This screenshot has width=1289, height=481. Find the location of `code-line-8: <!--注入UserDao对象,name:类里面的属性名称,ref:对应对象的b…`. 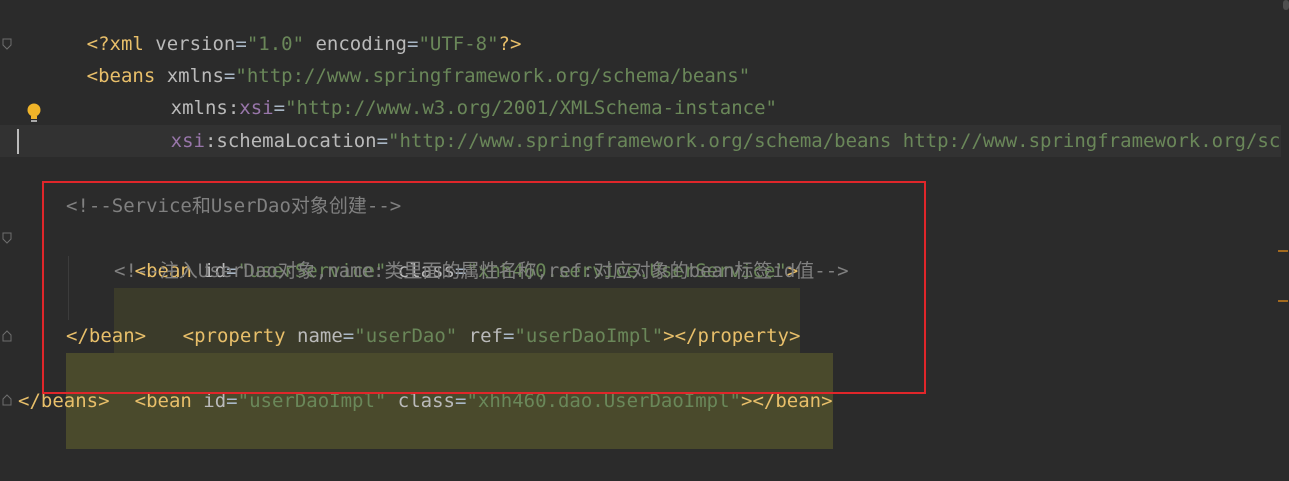

code-line-8: <!--注入UserDao对象,name:类里面的属性名称,ref:对应对象的b… is located at coordinates (424, 271).